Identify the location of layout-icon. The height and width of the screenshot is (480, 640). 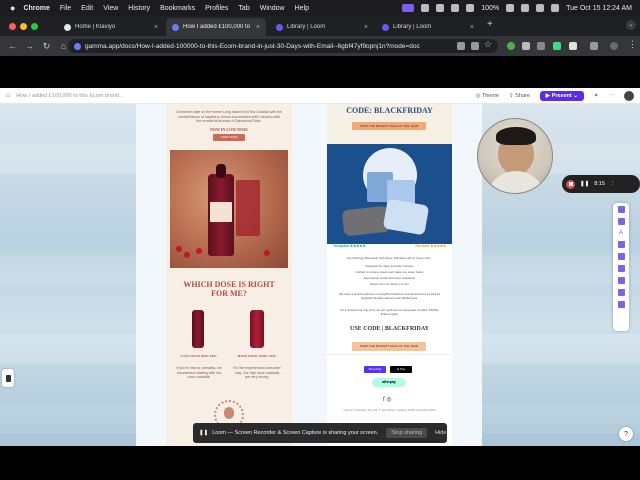
(621, 221).